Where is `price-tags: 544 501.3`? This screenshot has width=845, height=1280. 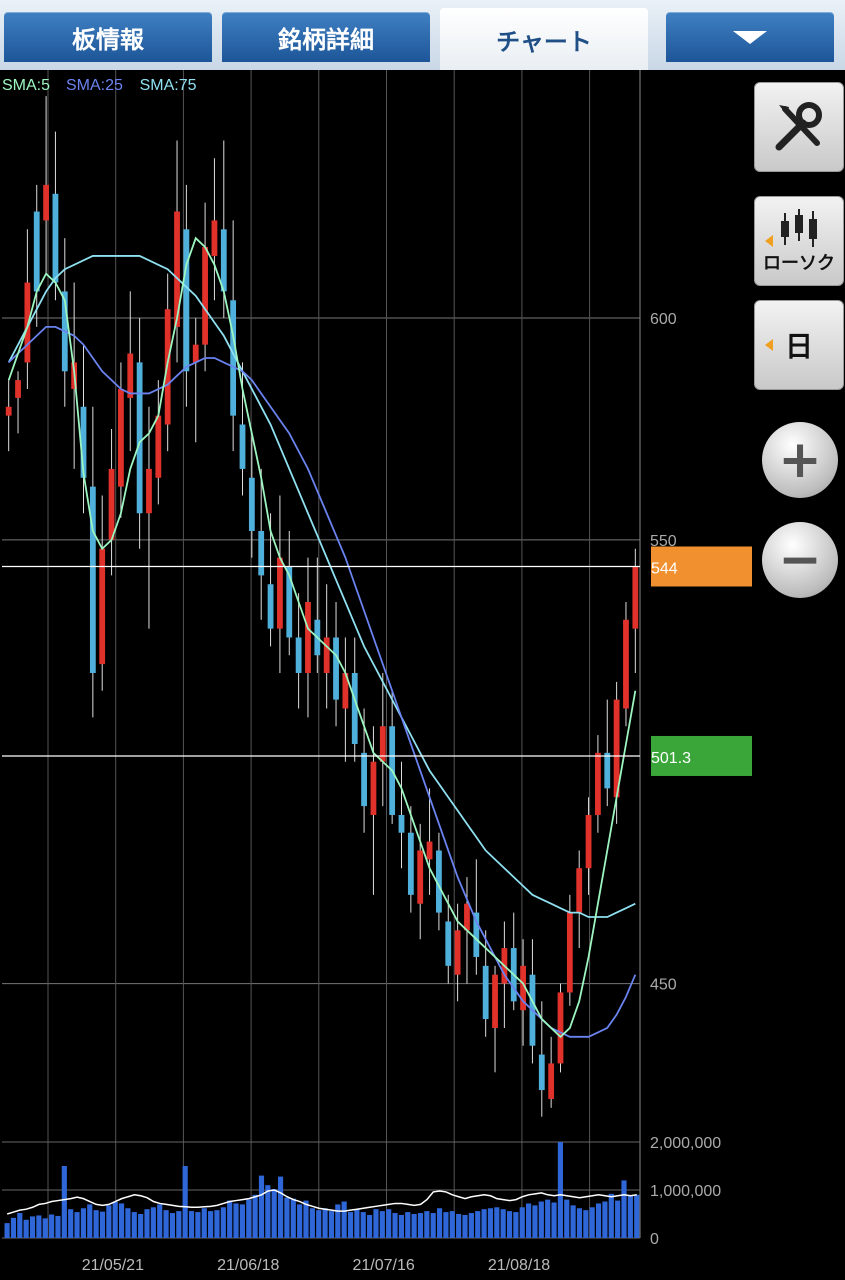 price-tags: 544 501.3 is located at coordinates (701, 661).